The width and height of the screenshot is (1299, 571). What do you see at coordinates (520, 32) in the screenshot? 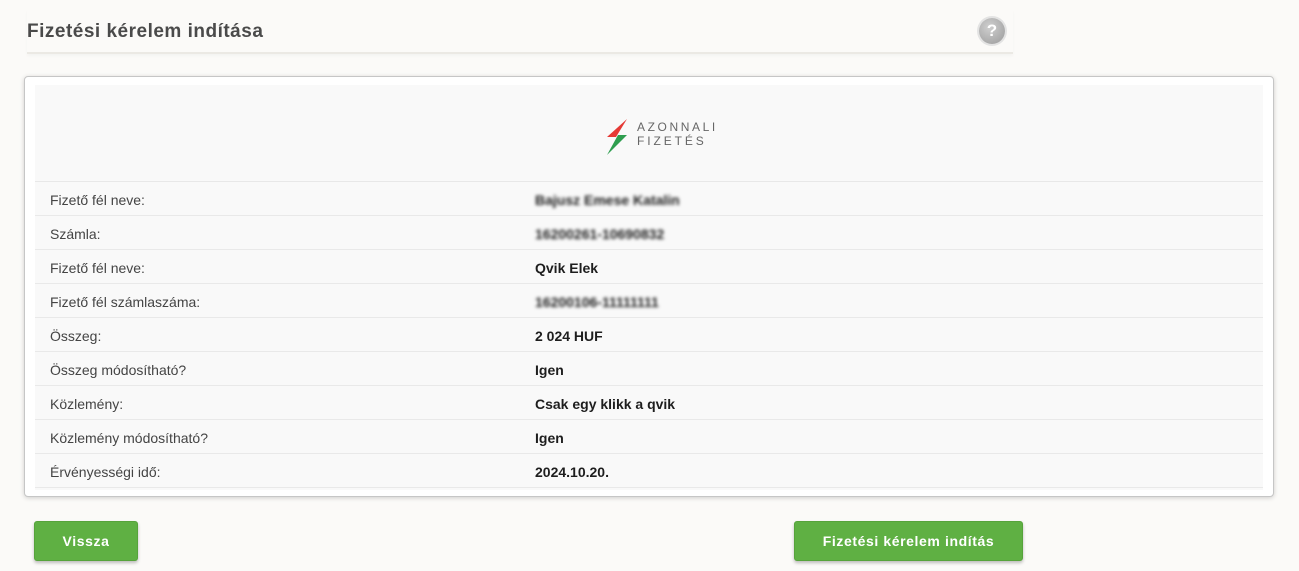
I see `page-header: Fizetési kérelem indítása ?` at bounding box center [520, 32].